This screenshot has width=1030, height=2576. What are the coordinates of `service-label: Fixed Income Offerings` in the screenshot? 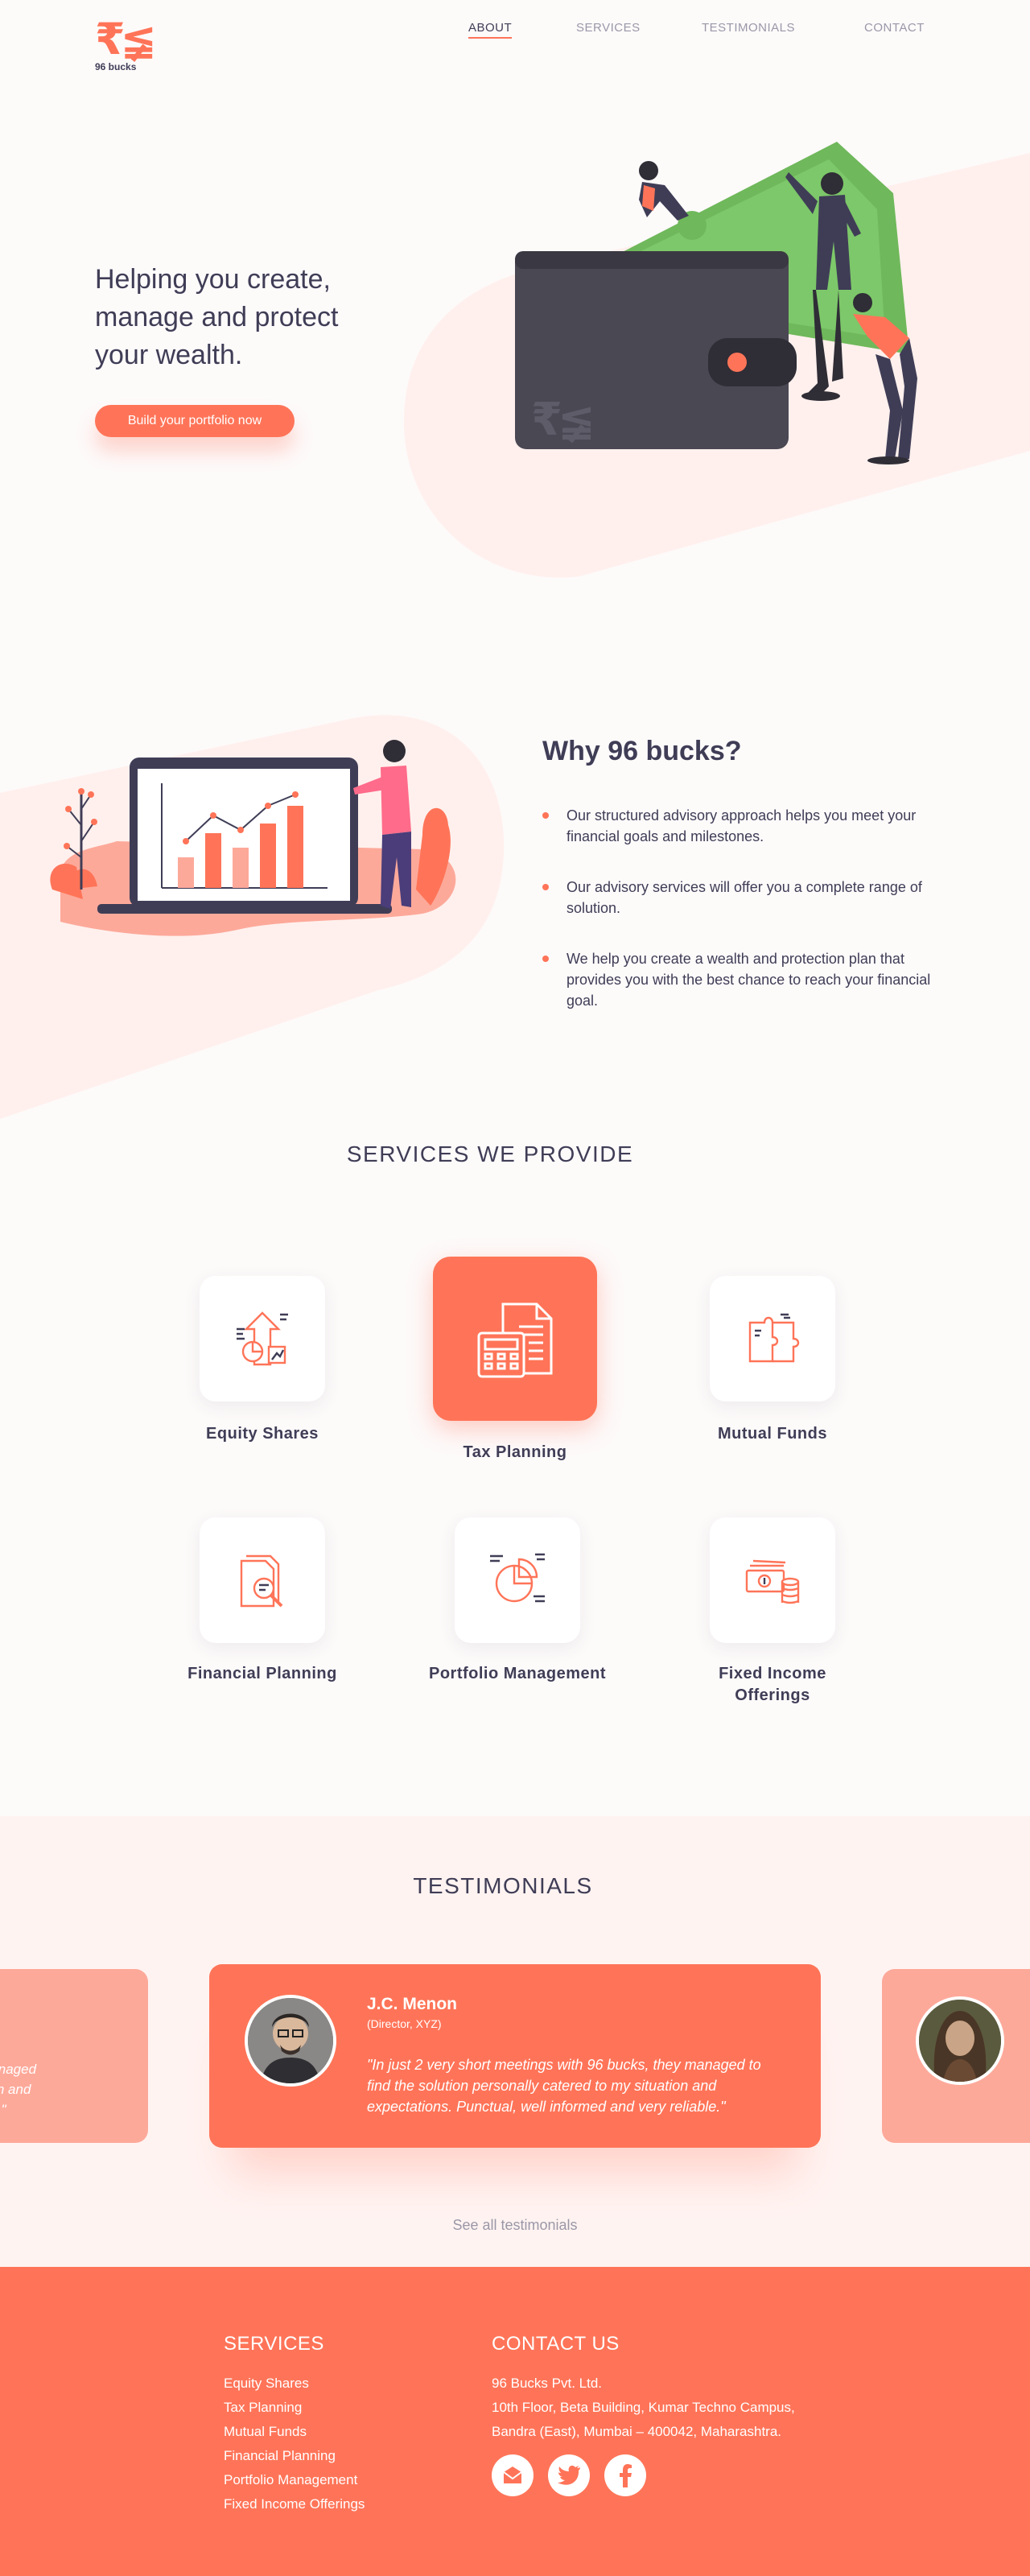 It's located at (772, 1685).